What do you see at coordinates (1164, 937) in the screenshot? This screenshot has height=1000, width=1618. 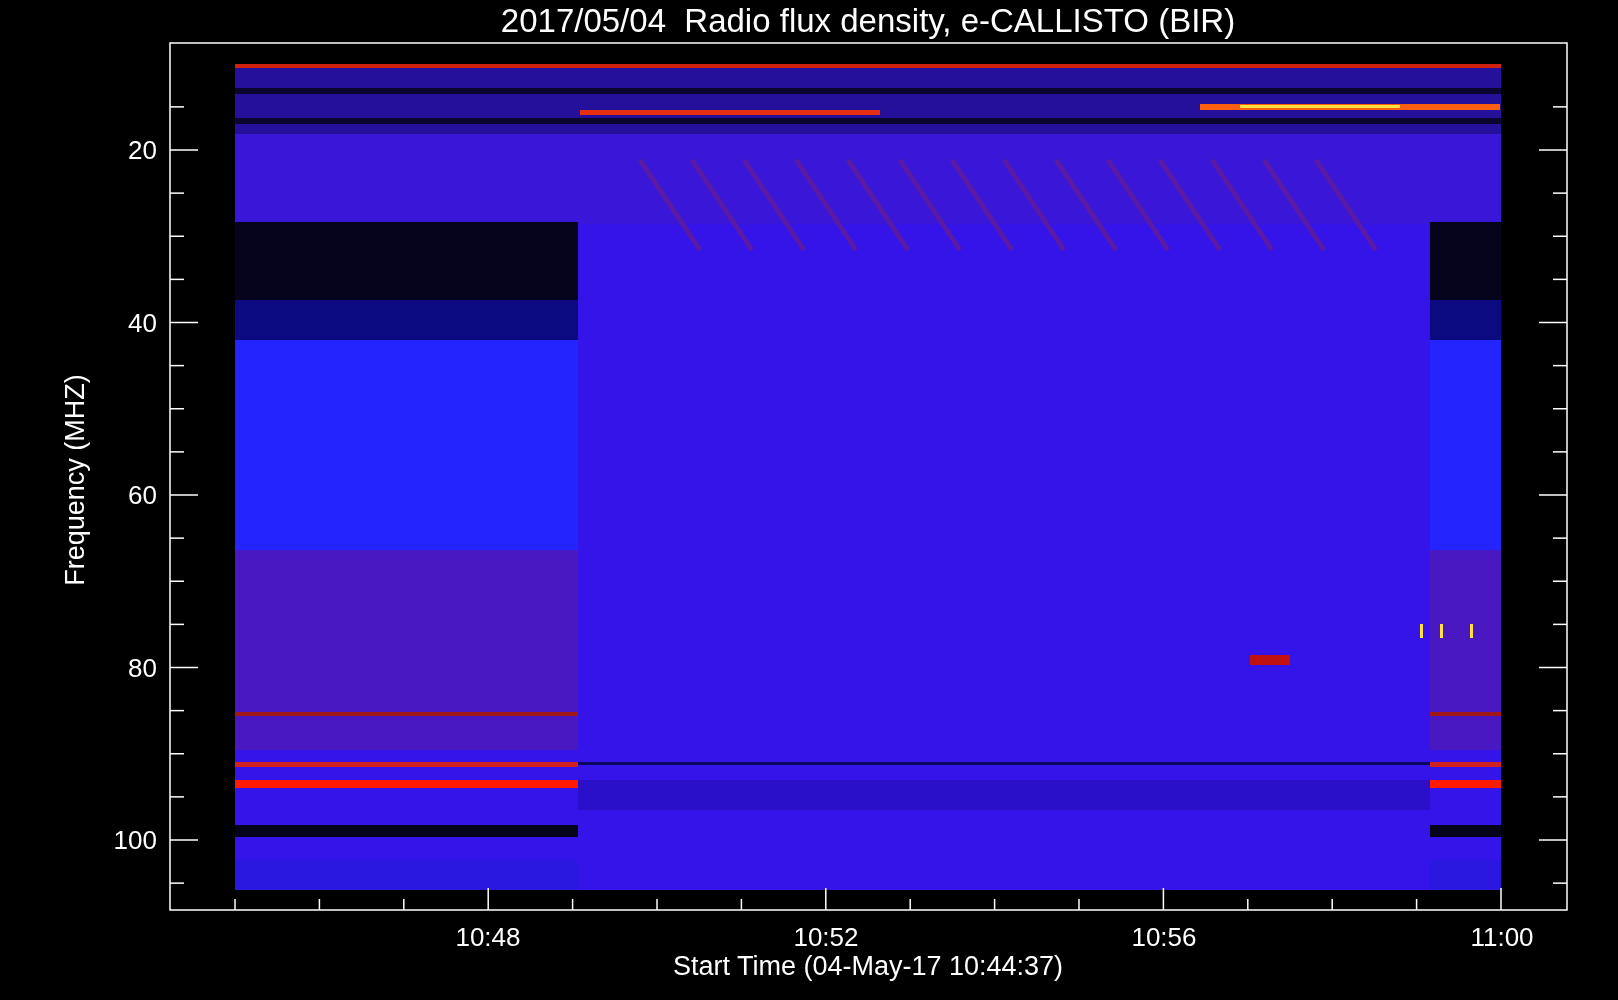 I see `axis-tick-label: 10:56` at bounding box center [1164, 937].